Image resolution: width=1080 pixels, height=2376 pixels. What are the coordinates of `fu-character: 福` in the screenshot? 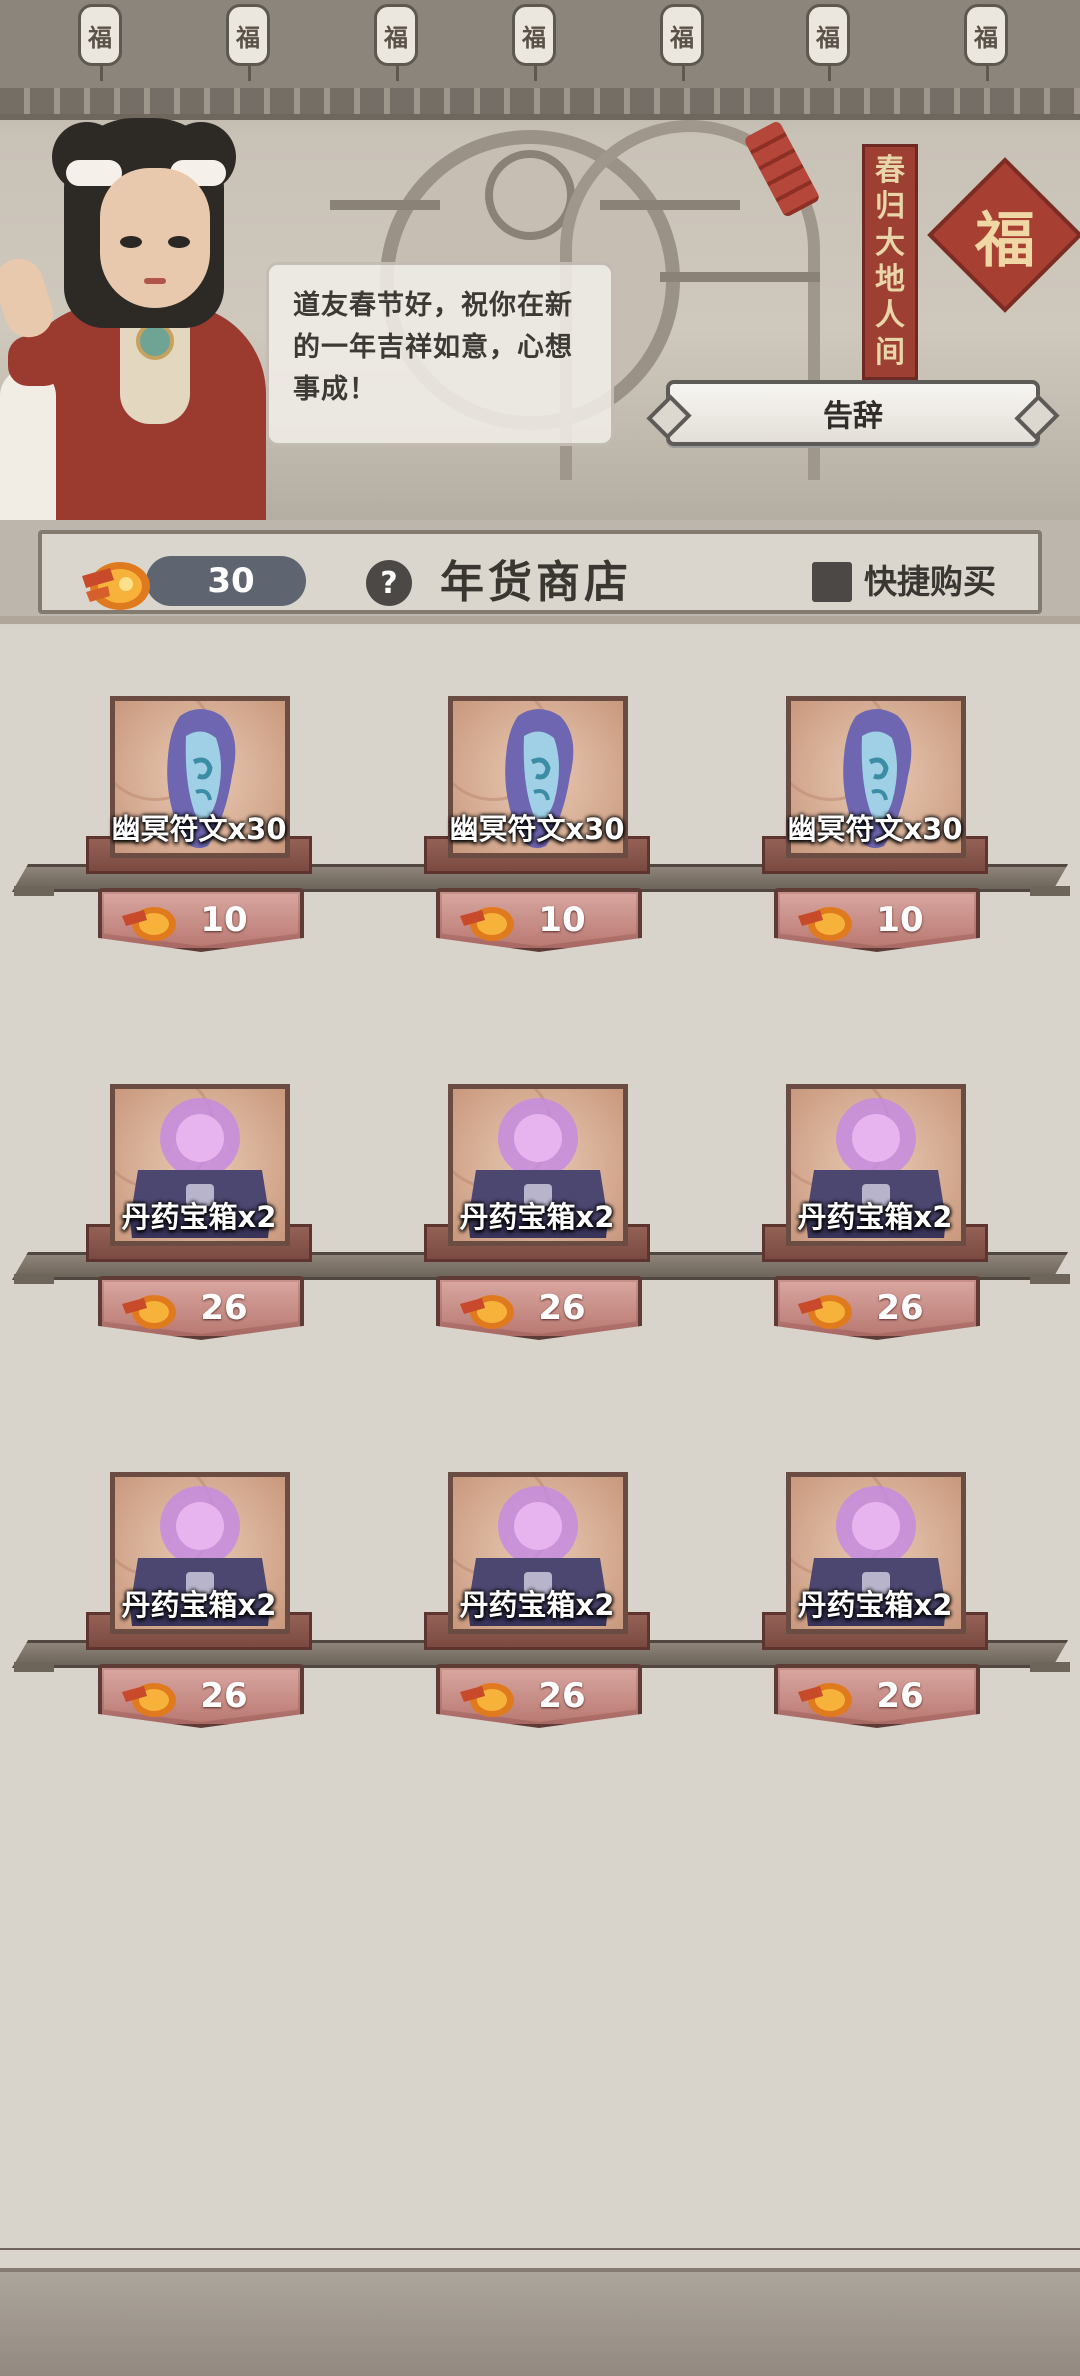 It's located at (1005, 240).